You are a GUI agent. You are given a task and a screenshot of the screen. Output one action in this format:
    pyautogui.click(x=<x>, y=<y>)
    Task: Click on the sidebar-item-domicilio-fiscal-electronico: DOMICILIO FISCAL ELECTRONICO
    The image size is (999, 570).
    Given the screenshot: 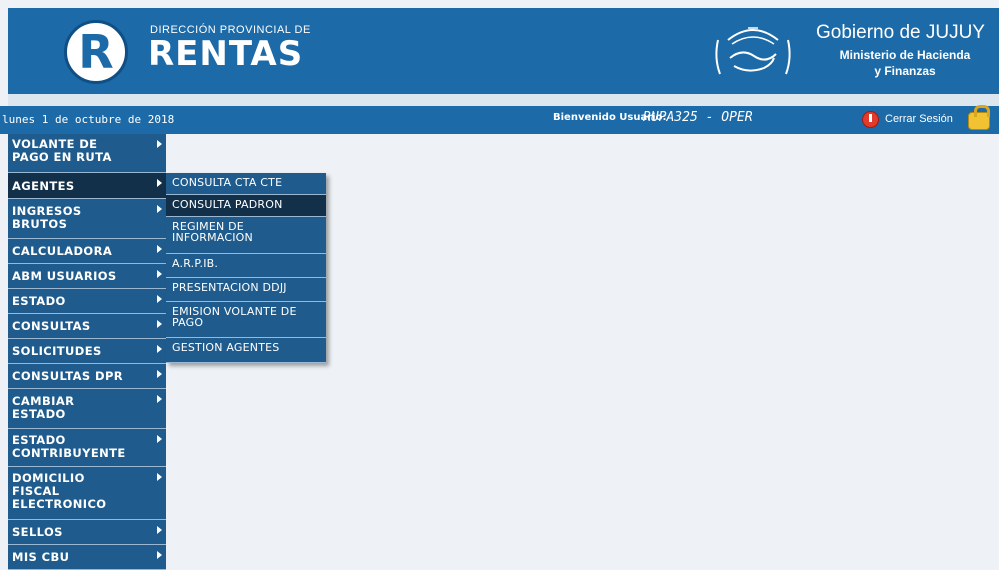 What is the action you would take?
    pyautogui.click(x=87, y=493)
    